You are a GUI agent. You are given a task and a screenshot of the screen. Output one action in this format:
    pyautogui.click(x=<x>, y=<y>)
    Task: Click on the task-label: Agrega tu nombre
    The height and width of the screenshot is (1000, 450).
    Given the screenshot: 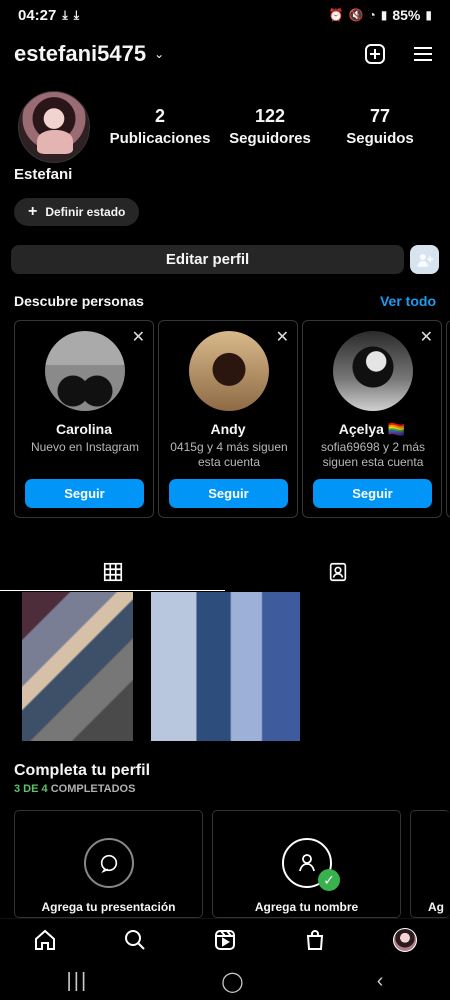 What is the action you would take?
    pyautogui.click(x=306, y=907)
    